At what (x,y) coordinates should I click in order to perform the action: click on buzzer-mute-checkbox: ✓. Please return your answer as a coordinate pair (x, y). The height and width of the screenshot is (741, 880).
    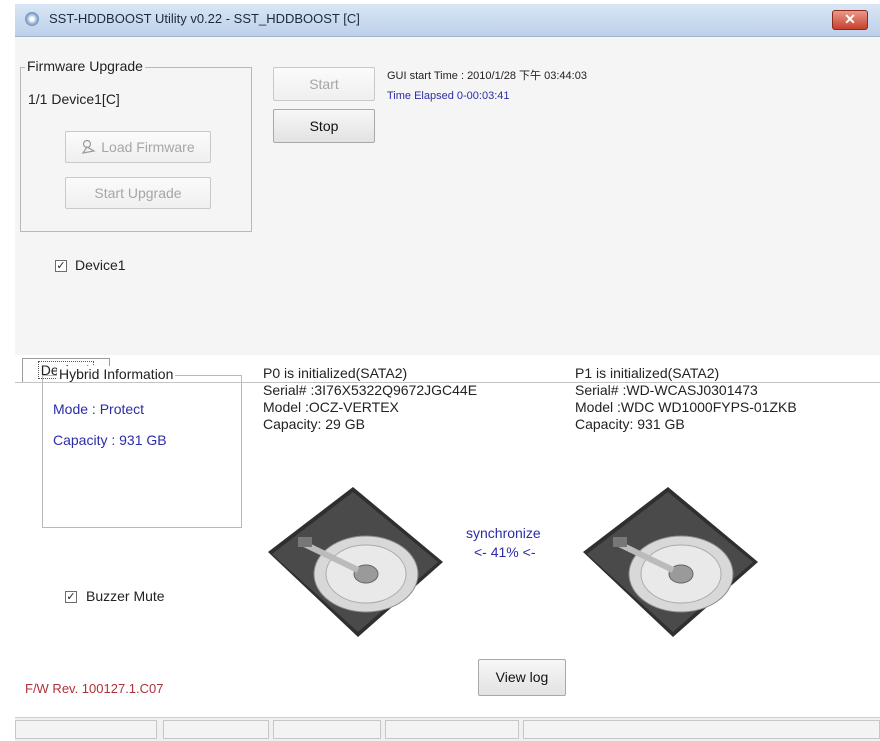
    Looking at the image, I should click on (71, 597).